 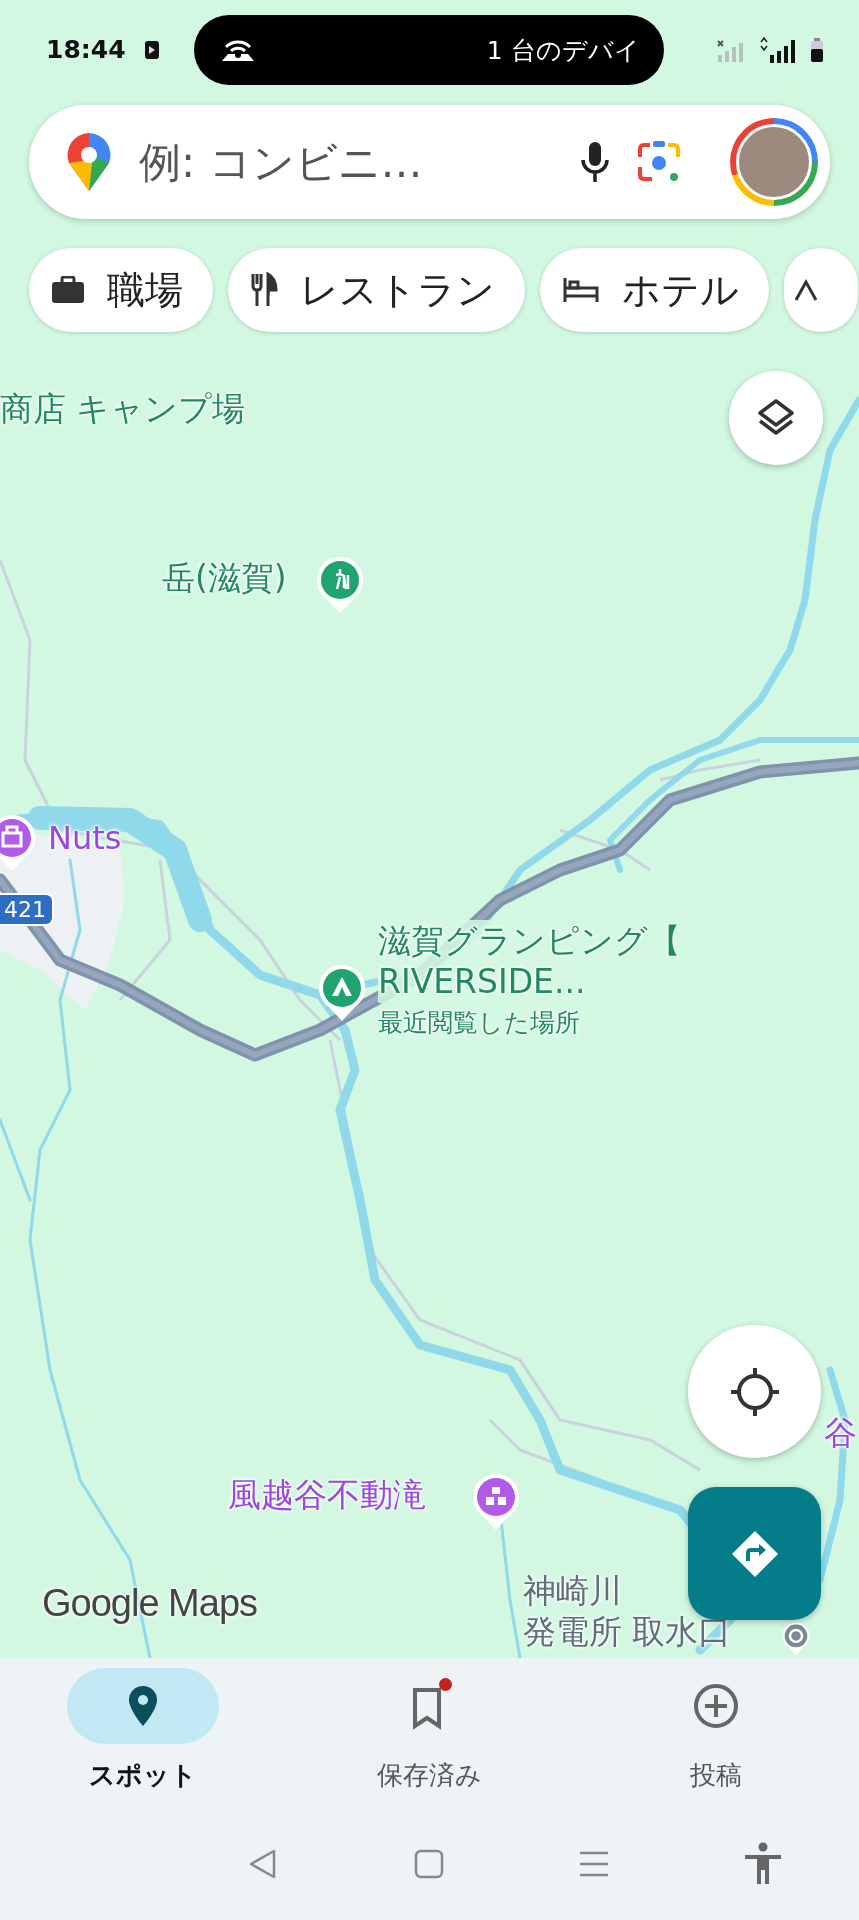 I want to click on place-label: 発電所 取水口, so click(x=627, y=1632).